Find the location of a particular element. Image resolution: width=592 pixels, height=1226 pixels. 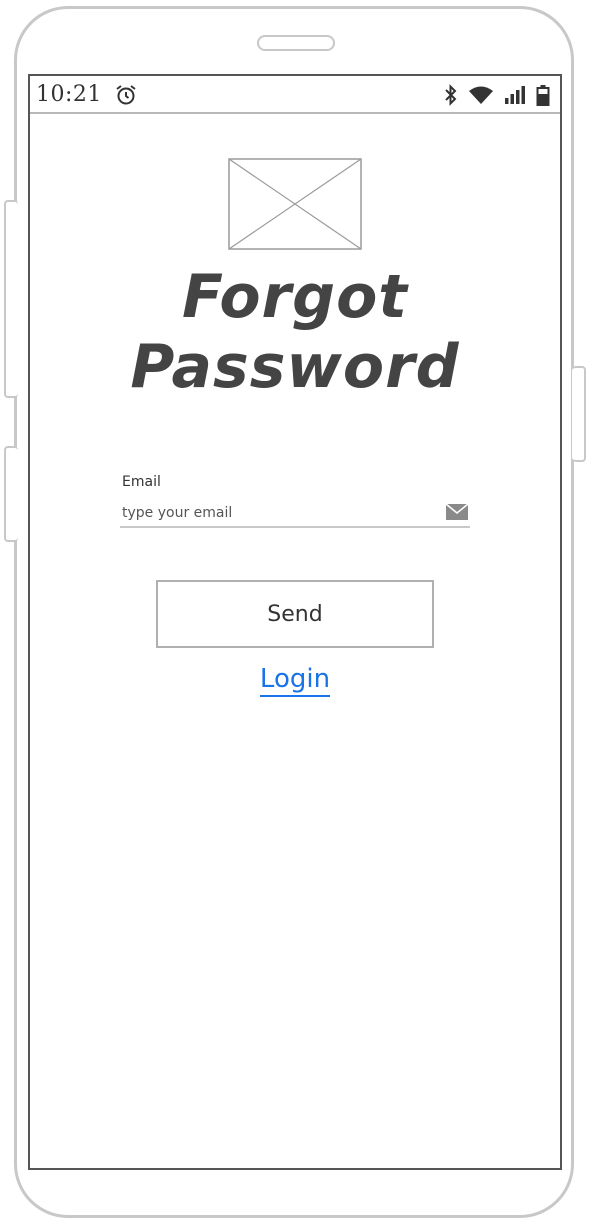

mail-icon is located at coordinates (457, 513).